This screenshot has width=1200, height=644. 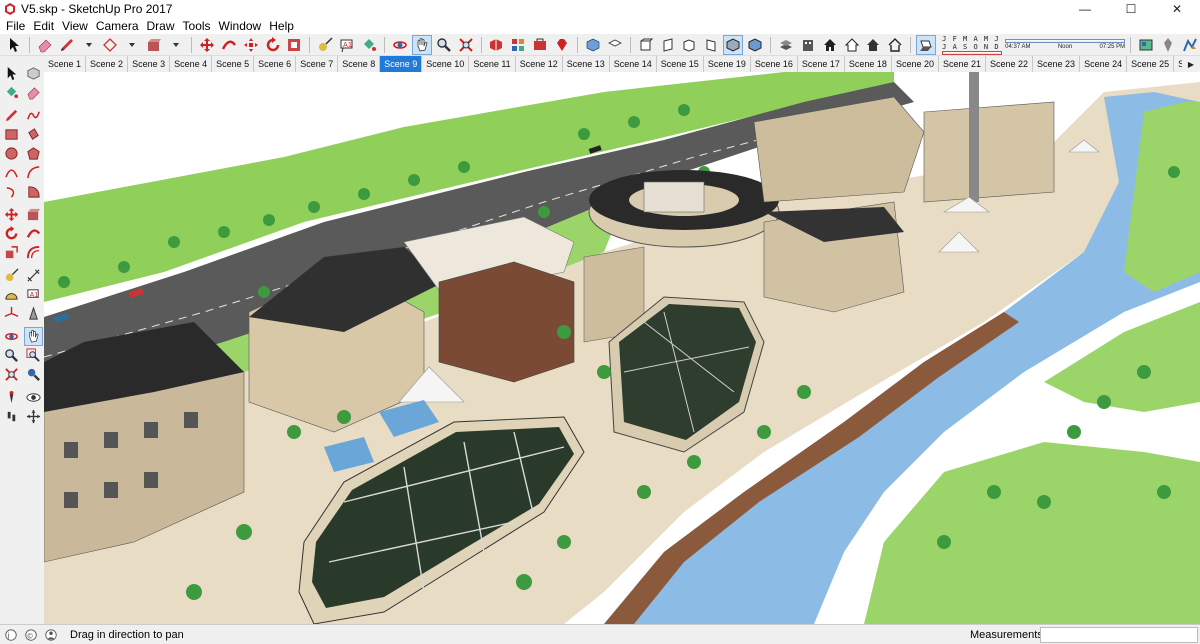 What do you see at coordinates (646, 45) in the screenshot?
I see `view-front-icon` at bounding box center [646, 45].